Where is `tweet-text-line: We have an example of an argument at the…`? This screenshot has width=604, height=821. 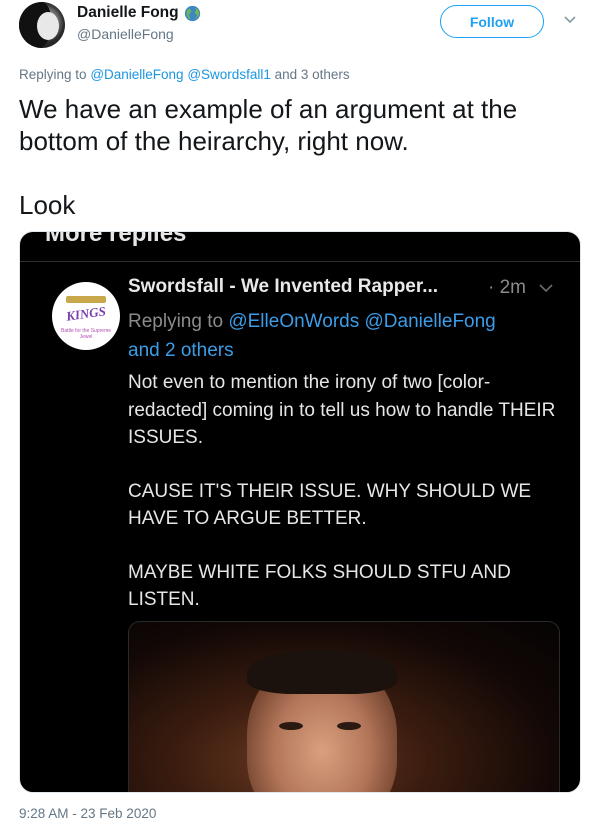 tweet-text-line: We have an example of an argument at the… is located at coordinates (268, 125).